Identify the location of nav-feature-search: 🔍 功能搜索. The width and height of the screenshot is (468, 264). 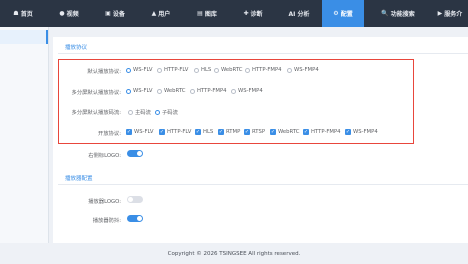
(398, 13).